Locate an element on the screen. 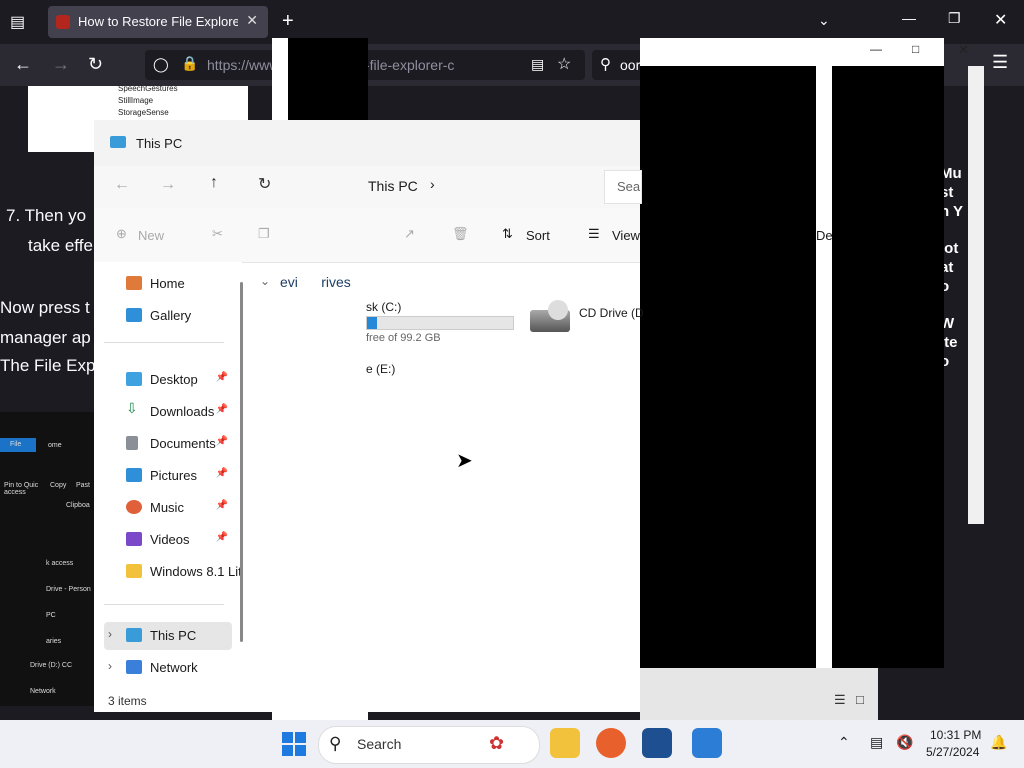 This screenshot has height=768, width=1024. details-button: De is located at coordinates (824, 235).